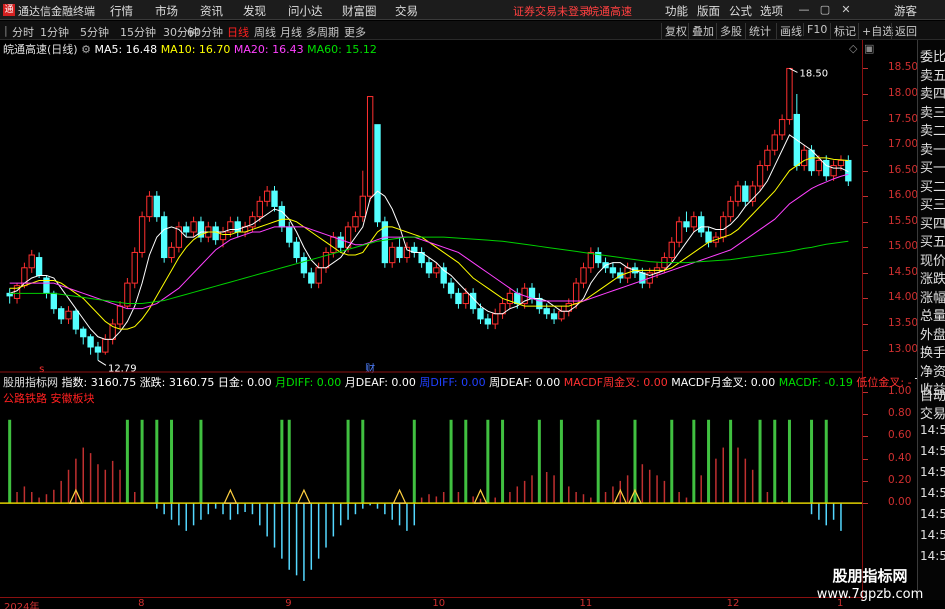  I want to click on menu-function: 功能, so click(676, 11).